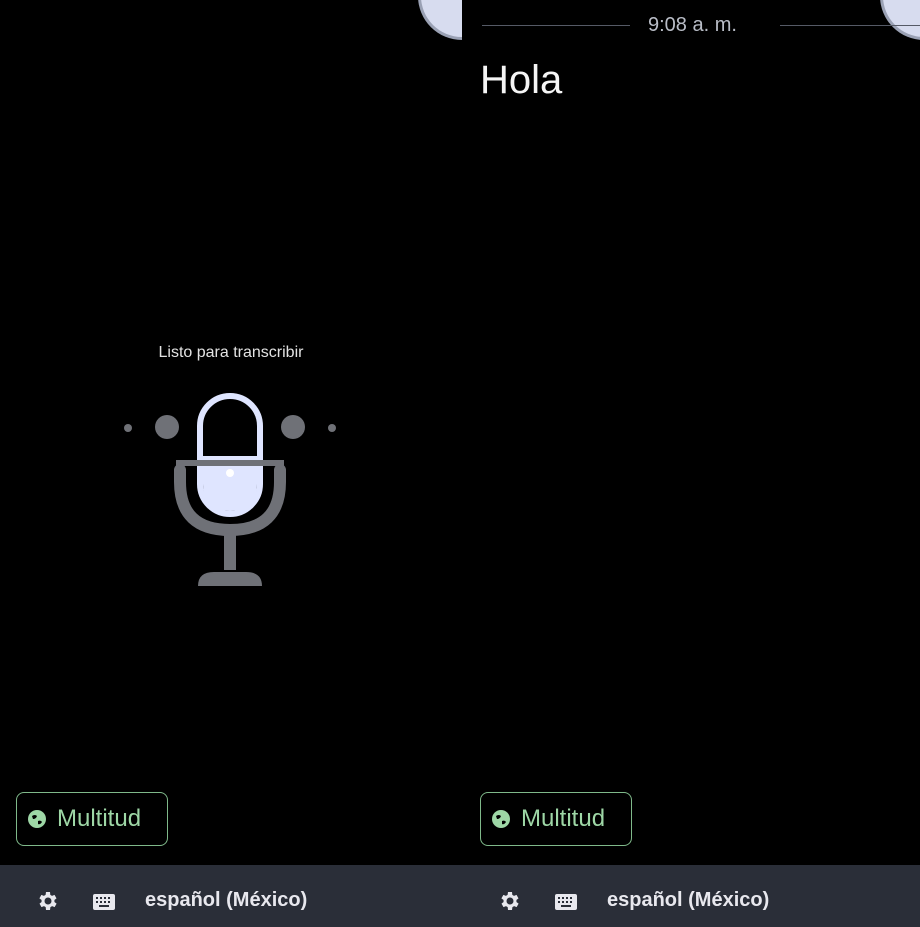  What do you see at coordinates (692, 25) in the screenshot?
I see `timestamp: 9:08 a. m.` at bounding box center [692, 25].